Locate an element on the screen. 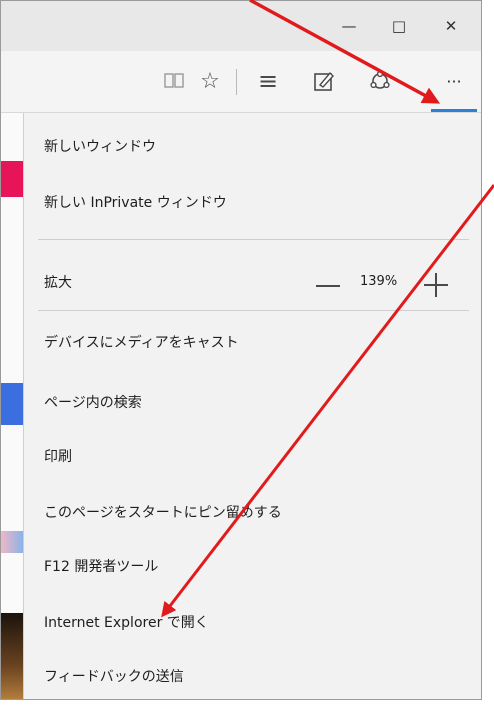 Image resolution: width=494 pixels, height=706 pixels. share-icon is located at coordinates (380, 79).